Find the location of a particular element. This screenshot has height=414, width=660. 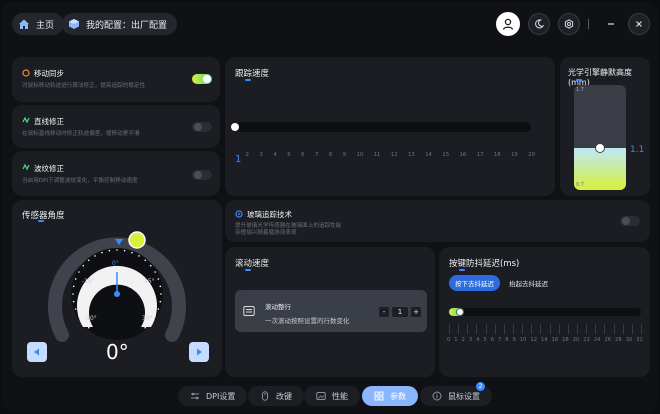

angle-dial is located at coordinates (117, 285).